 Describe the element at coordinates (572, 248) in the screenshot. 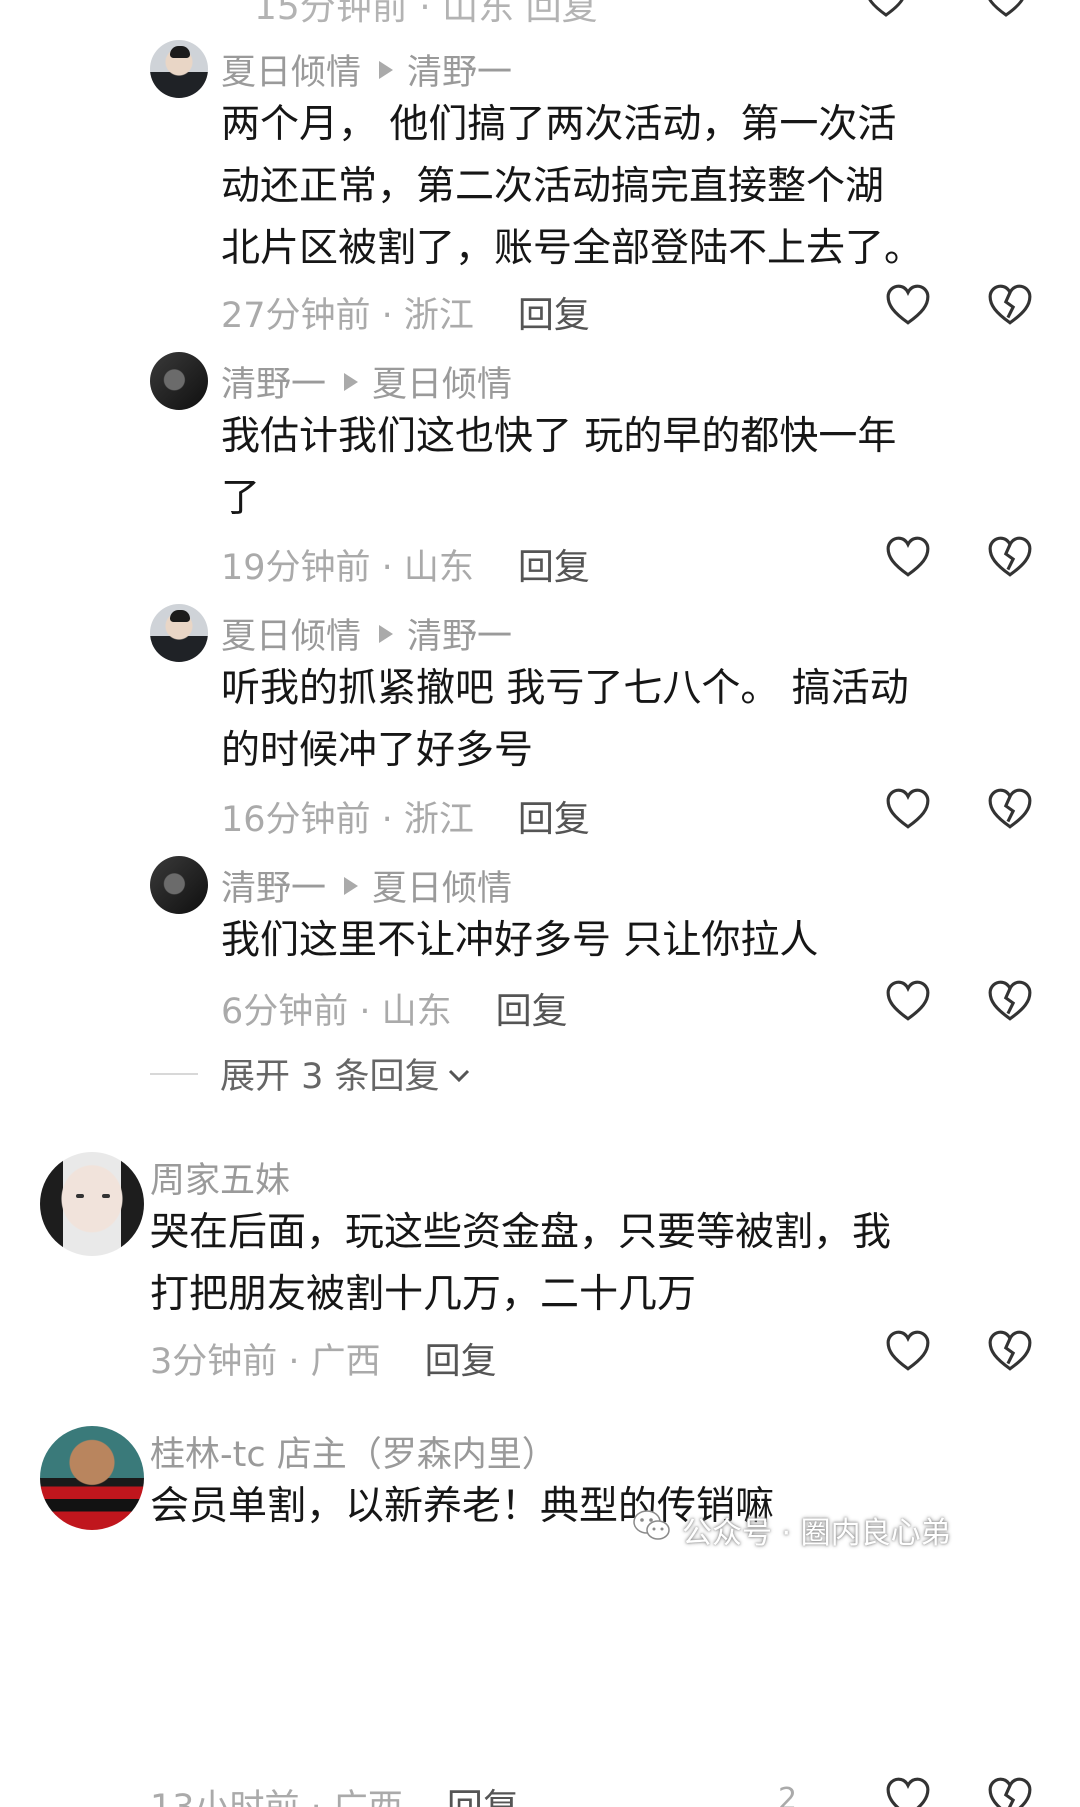

I see `comment-line: 北片区被割了，账号全部登陆不上去了。` at that location.